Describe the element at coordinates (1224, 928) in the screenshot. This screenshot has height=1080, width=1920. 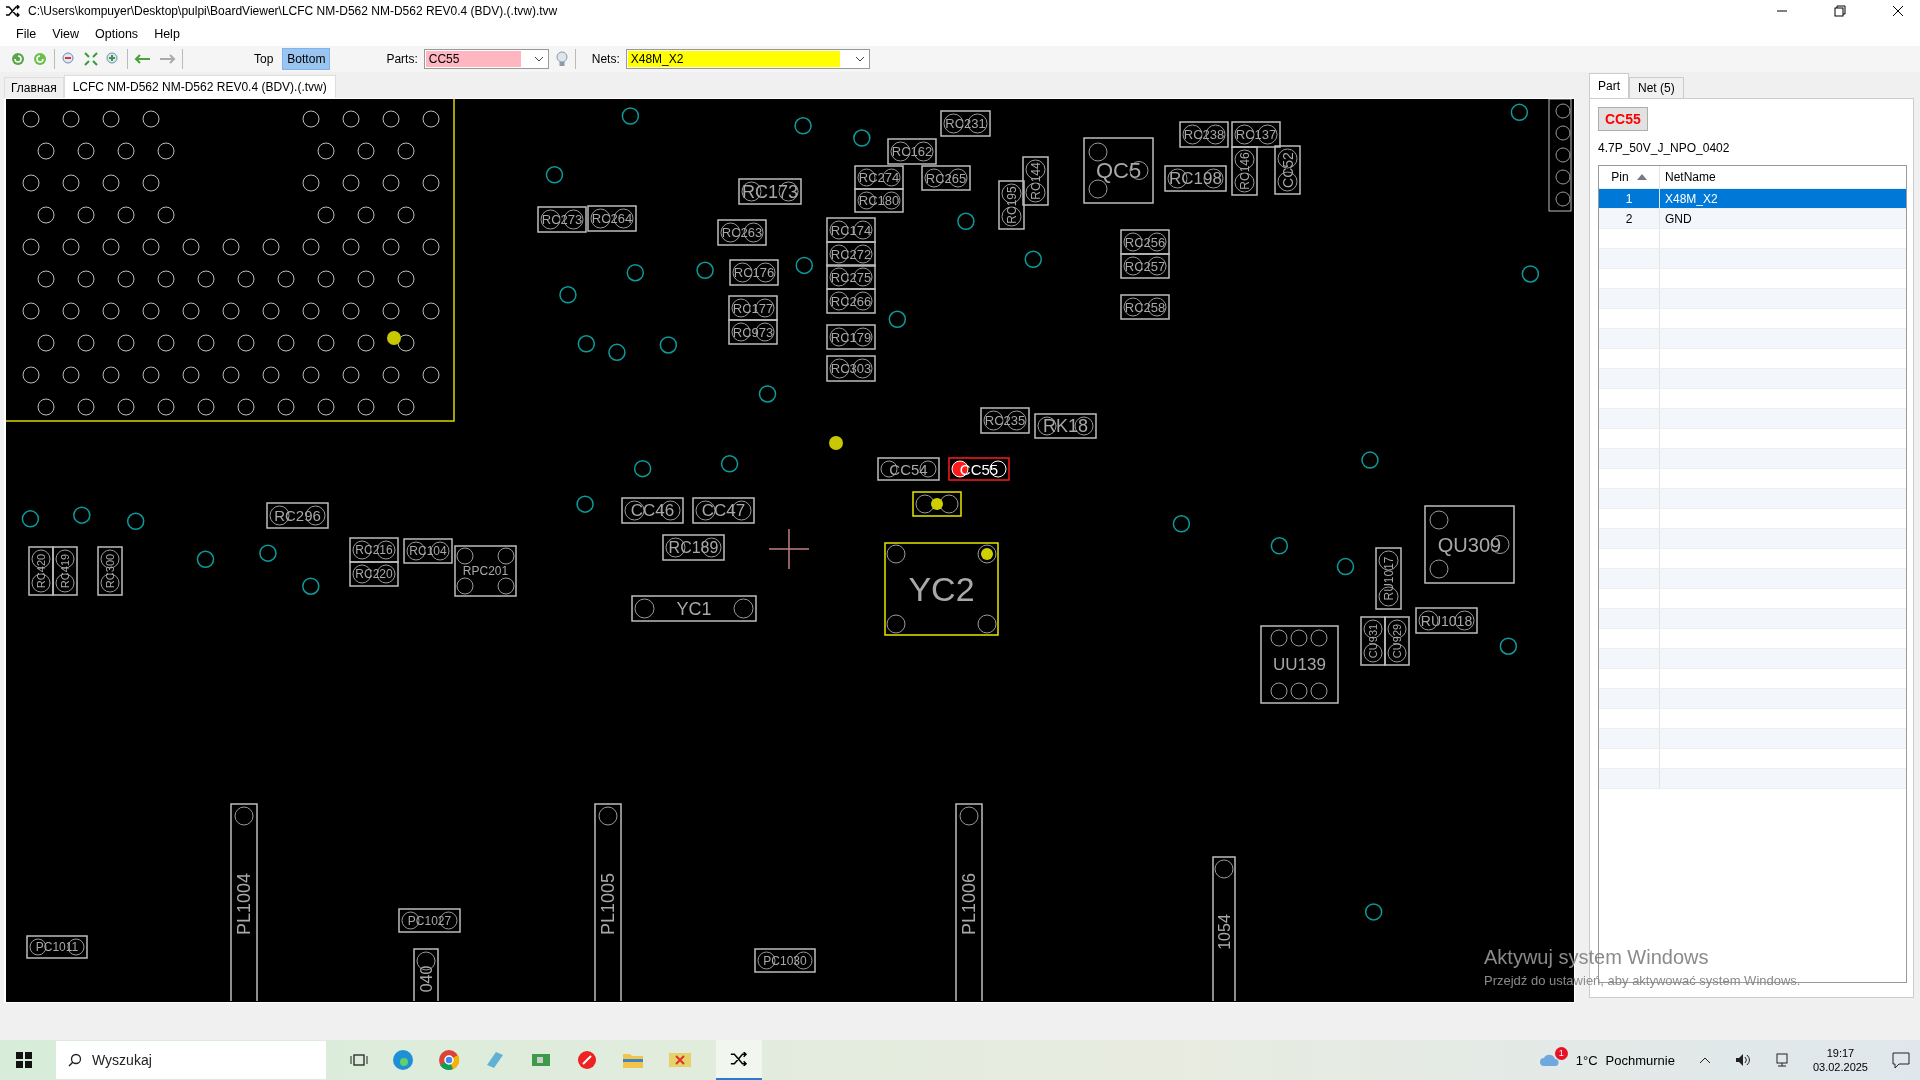
I see `component-footprint: 1054` at that location.